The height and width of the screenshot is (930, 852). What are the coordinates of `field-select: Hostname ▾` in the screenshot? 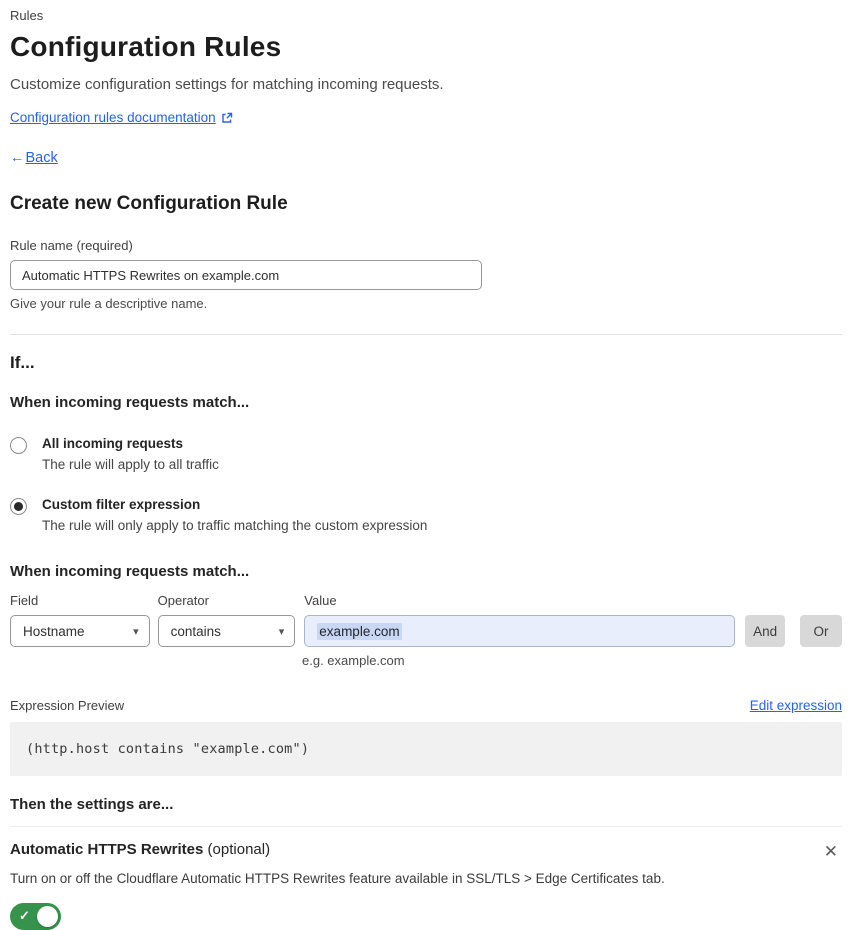 It's located at (80, 631).